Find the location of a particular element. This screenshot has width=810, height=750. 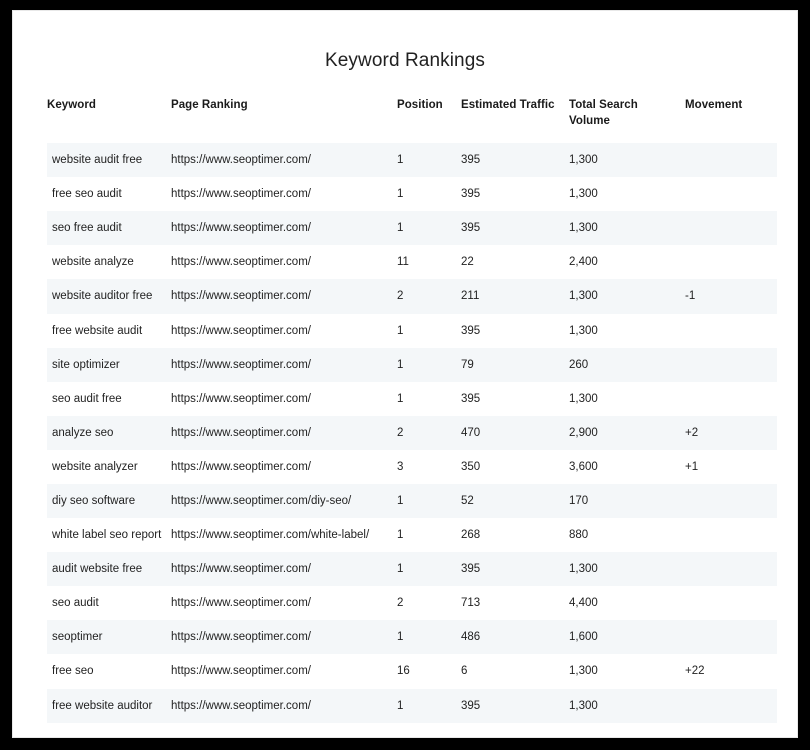

cell-movement: -1 is located at coordinates (731, 296).